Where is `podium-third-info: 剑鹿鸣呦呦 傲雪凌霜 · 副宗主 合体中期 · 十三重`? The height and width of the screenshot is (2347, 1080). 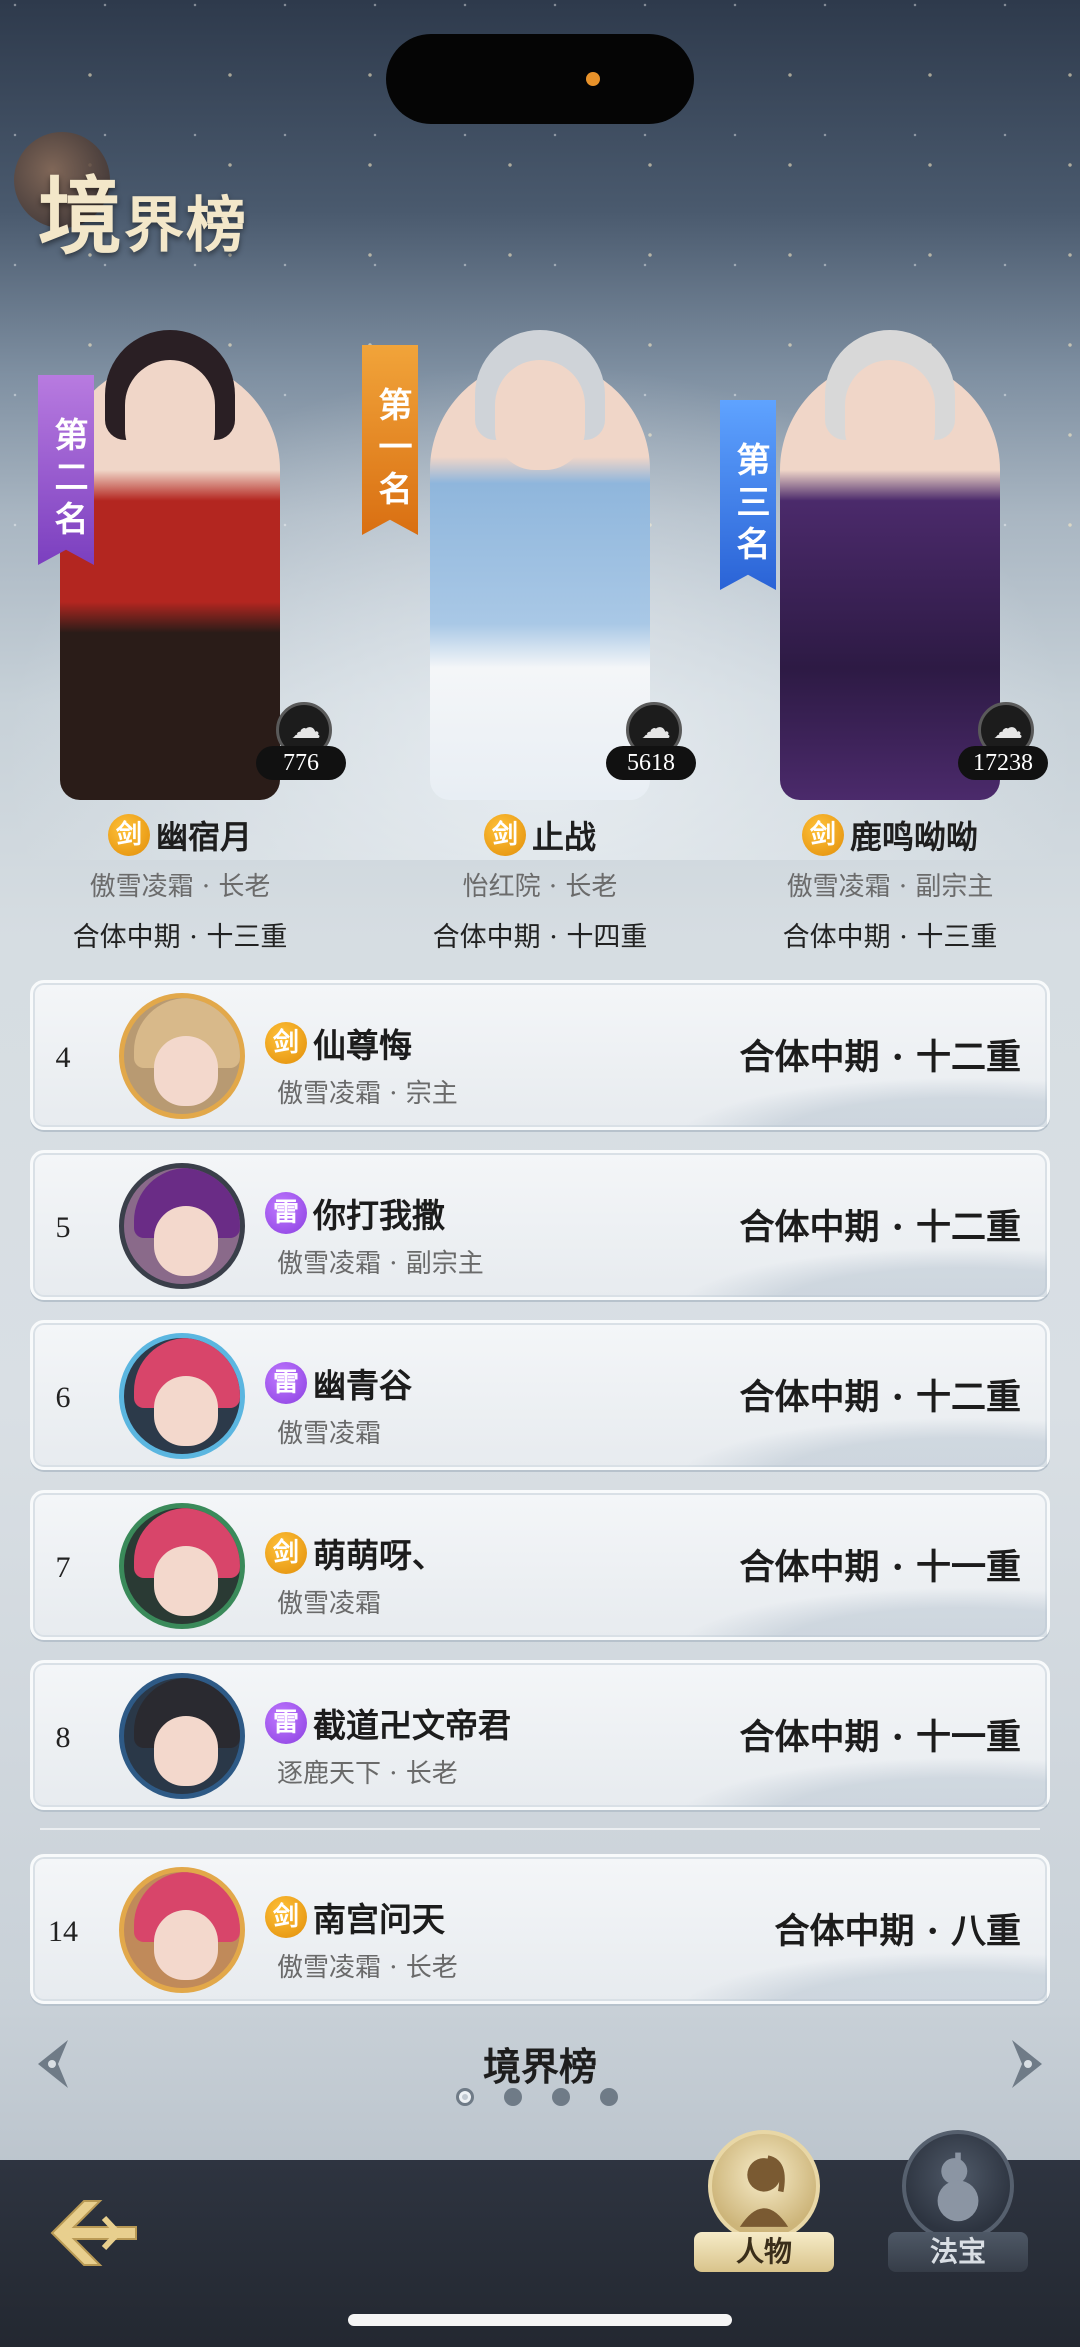 podium-third-info: 剑鹿鸣呦呦 傲雪凌霜 · 副宗主 合体中期 · 十三重 is located at coordinates (890, 883).